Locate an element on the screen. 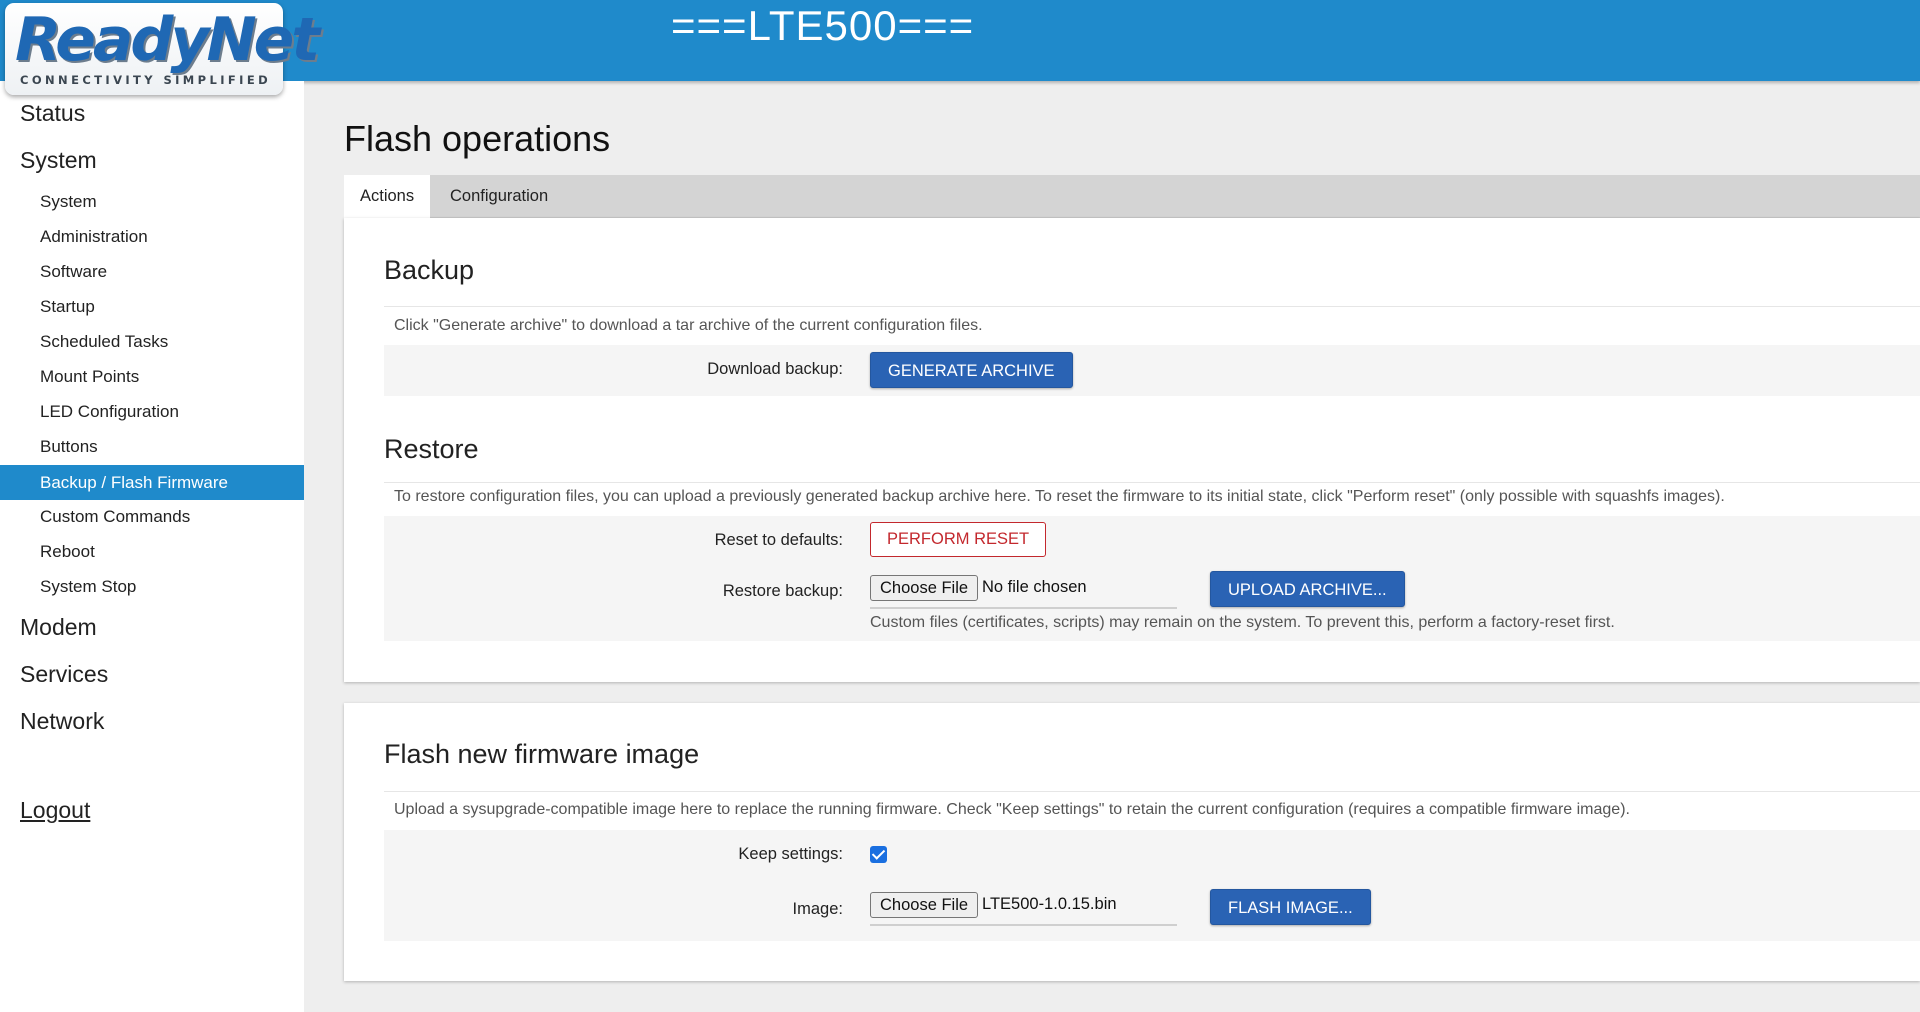 The width and height of the screenshot is (1920, 1012). sidebar-item-buttons: Buttons is located at coordinates (152, 446).